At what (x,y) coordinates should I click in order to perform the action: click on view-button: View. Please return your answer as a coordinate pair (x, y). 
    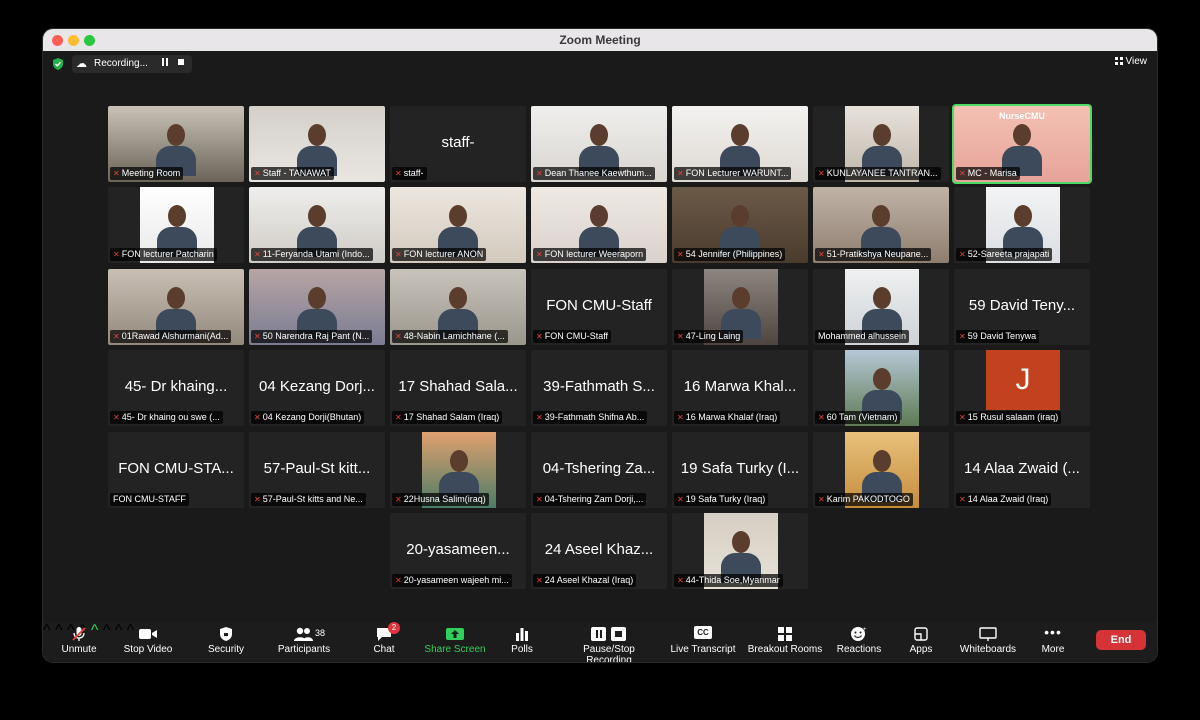
    Looking at the image, I should click on (1130, 61).